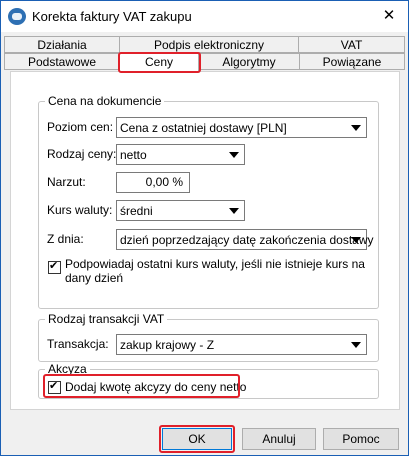 The image size is (409, 456). I want to click on tab-dzialania: Działania, so click(62, 44).